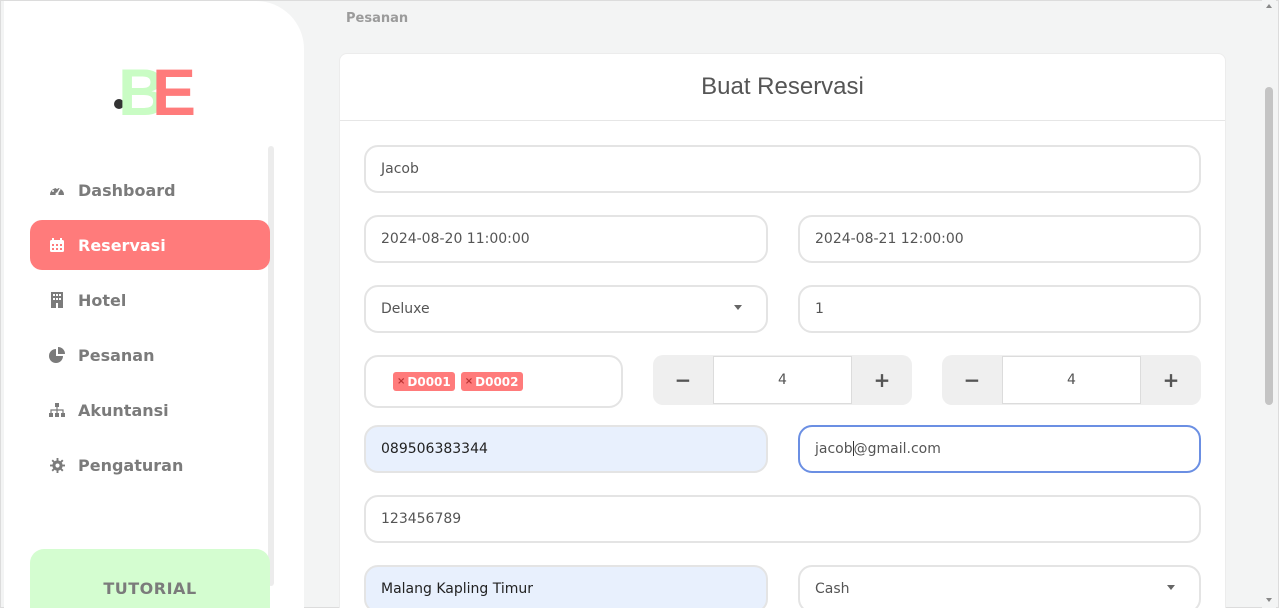 The width and height of the screenshot is (1279, 608). Describe the element at coordinates (131, 465) in the screenshot. I see `sidebar-item-label: Pengaturan` at that location.